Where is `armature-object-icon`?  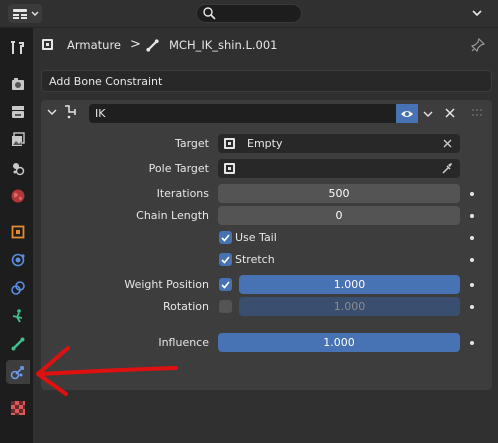
armature-object-icon is located at coordinates (47, 44).